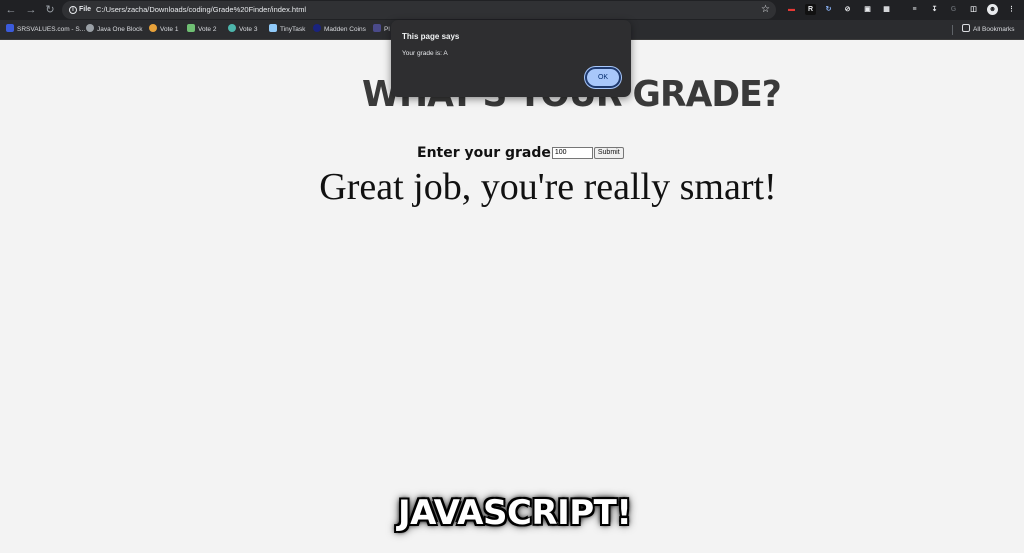 Image resolution: width=1024 pixels, height=553 pixels. Describe the element at coordinates (31, 10) in the screenshot. I see `forward-icon: →` at that location.